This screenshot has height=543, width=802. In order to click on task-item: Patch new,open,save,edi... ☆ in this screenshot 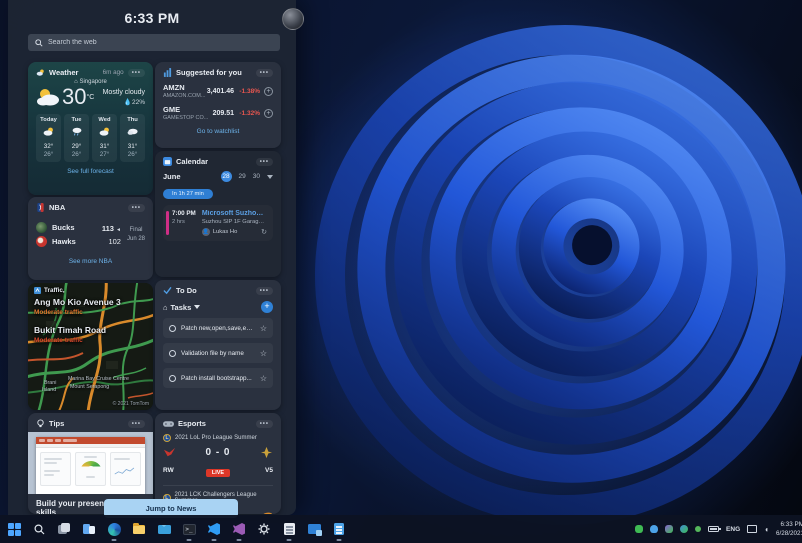, I will do `click(218, 328)`.